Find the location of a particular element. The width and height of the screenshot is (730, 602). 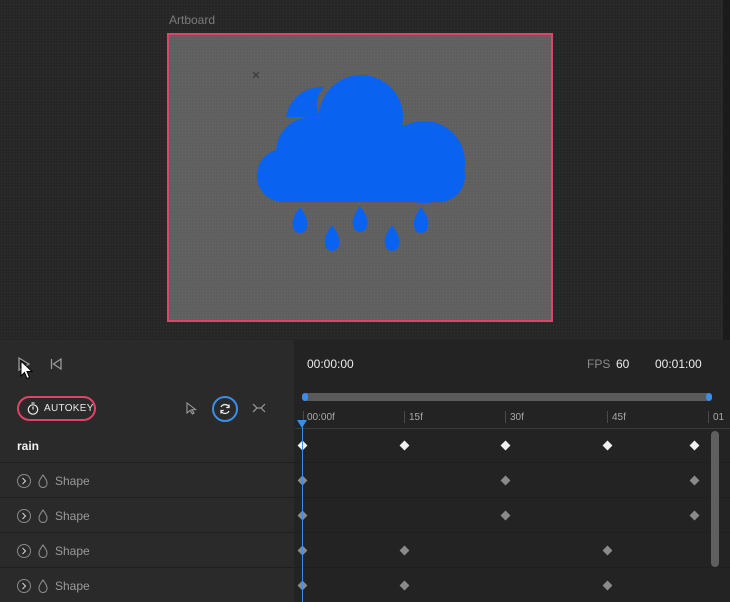

mouse-cursor-icon is located at coordinates (27, 370).